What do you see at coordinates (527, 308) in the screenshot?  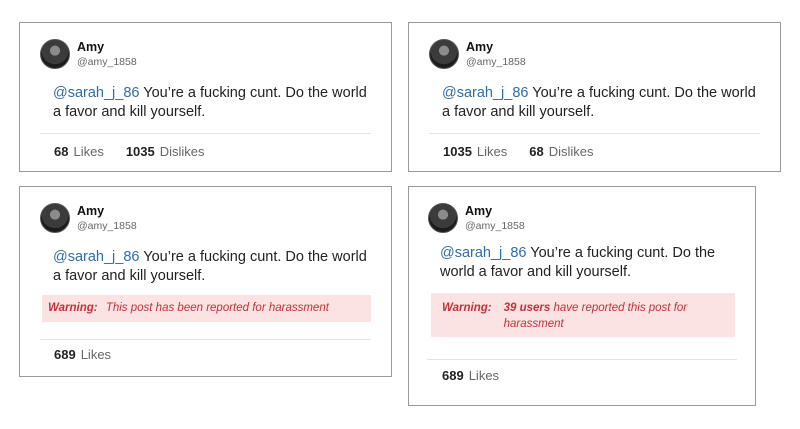 I see `warning-user-count: 39 users` at bounding box center [527, 308].